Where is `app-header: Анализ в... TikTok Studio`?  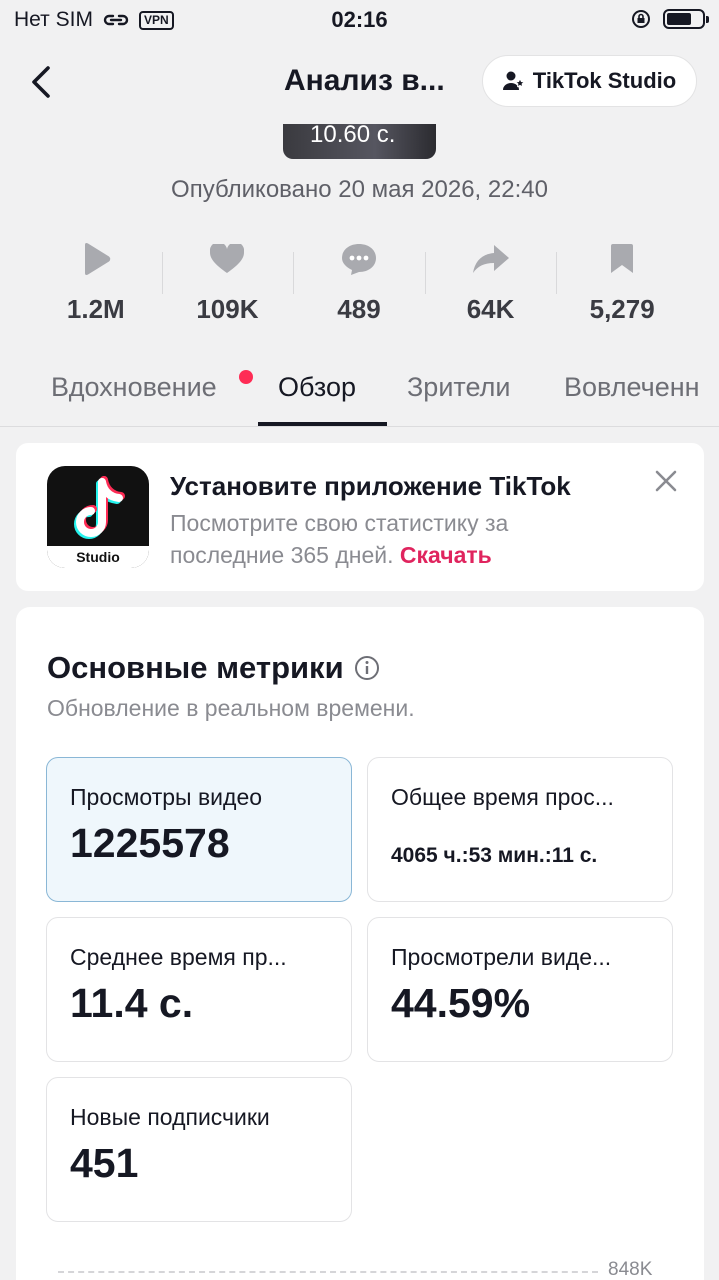
app-header: Анализ в... TikTok Studio is located at coordinates (359, 82).